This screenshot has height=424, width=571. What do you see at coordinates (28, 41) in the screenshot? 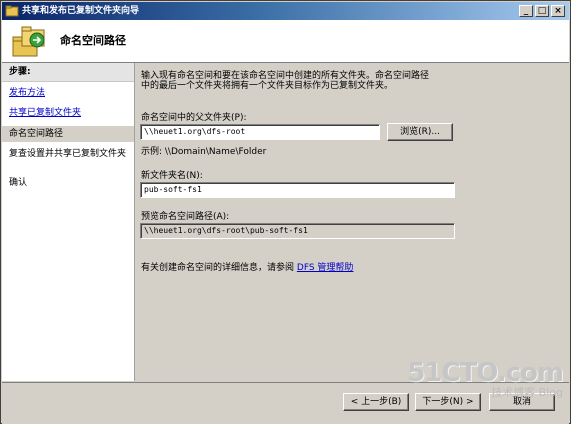
I see `shared-folders-icon` at bounding box center [28, 41].